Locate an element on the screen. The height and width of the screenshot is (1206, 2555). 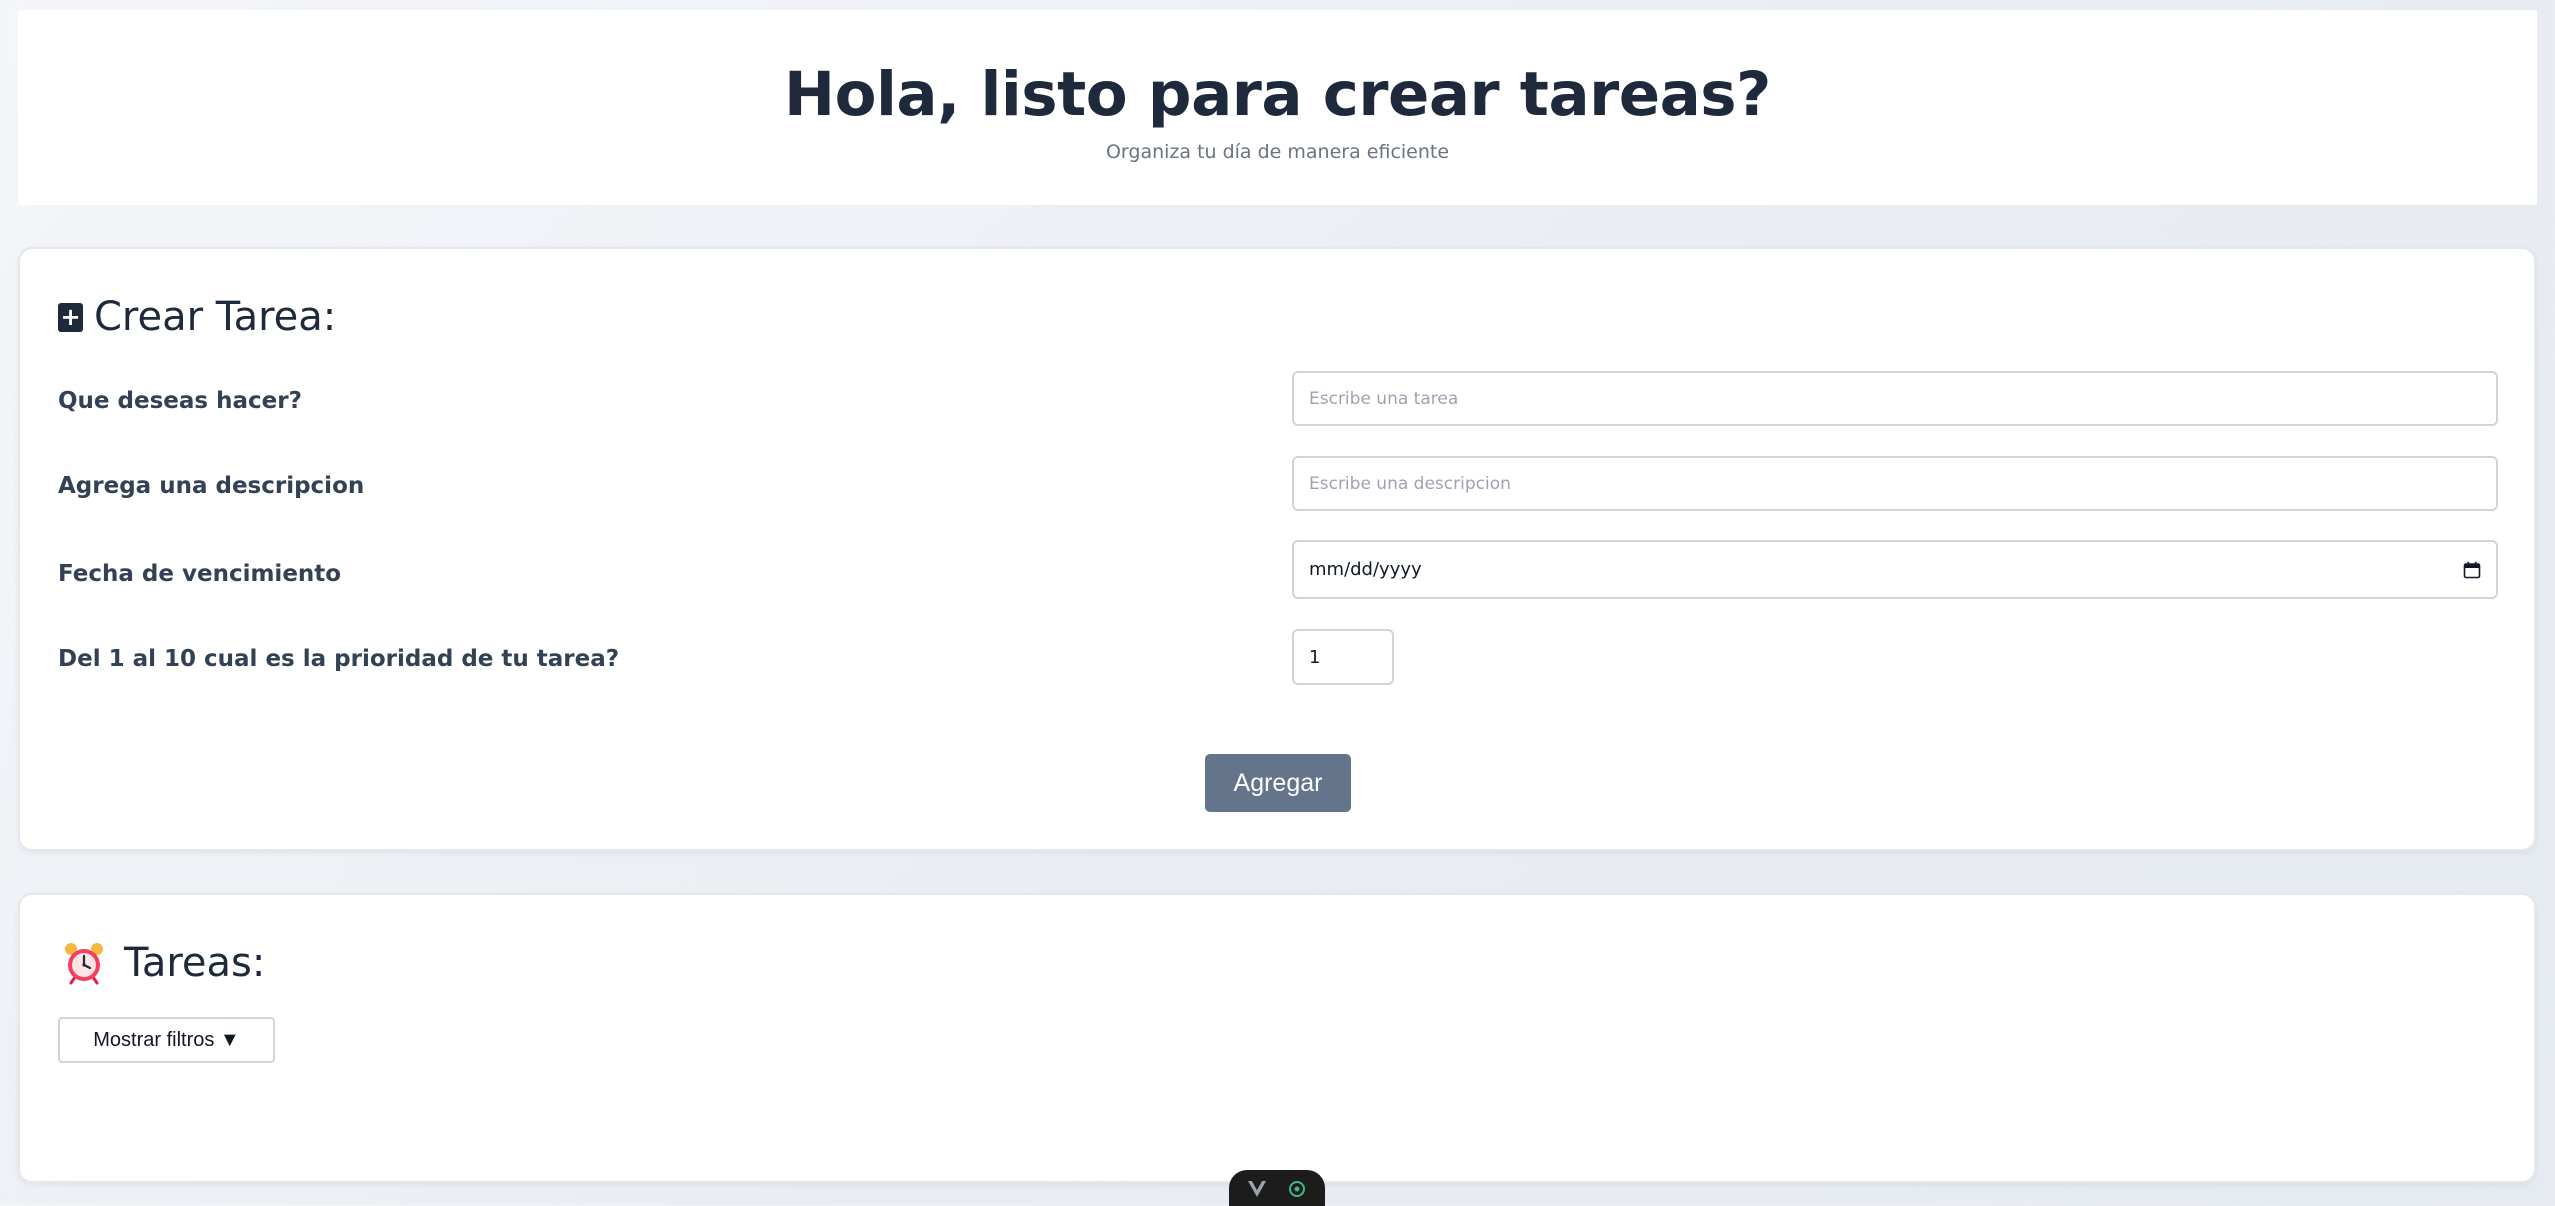
alarm-clock-icon is located at coordinates (84, 964).